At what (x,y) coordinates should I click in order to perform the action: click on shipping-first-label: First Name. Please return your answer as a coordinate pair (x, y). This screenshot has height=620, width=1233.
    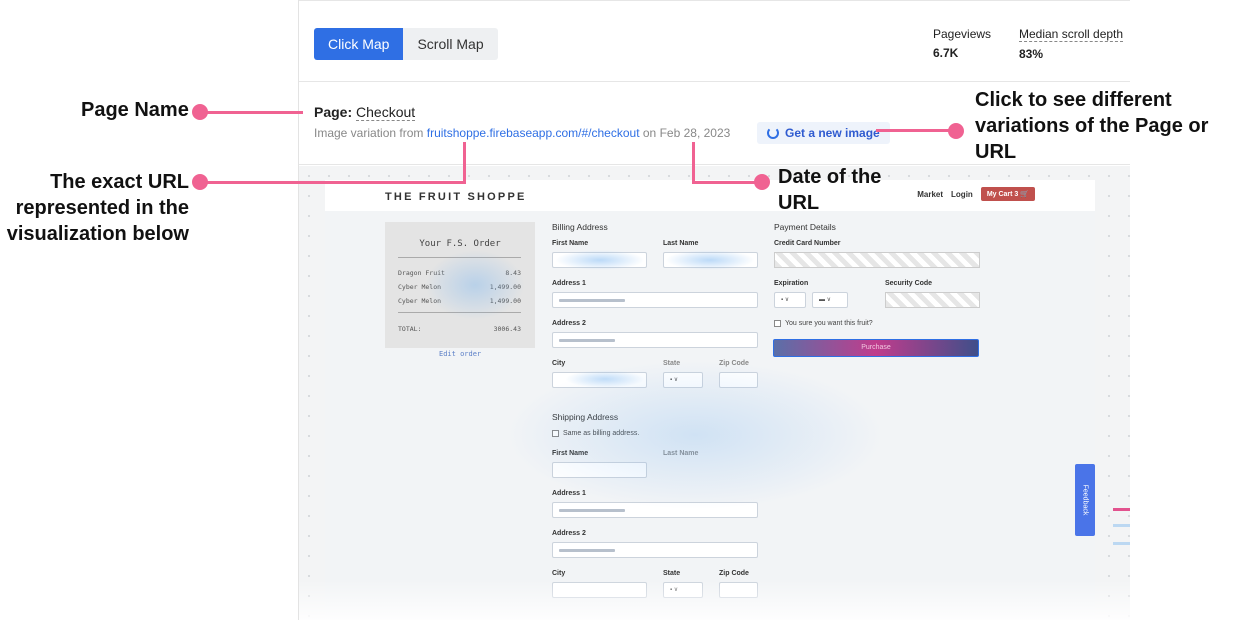
    Looking at the image, I should click on (570, 453).